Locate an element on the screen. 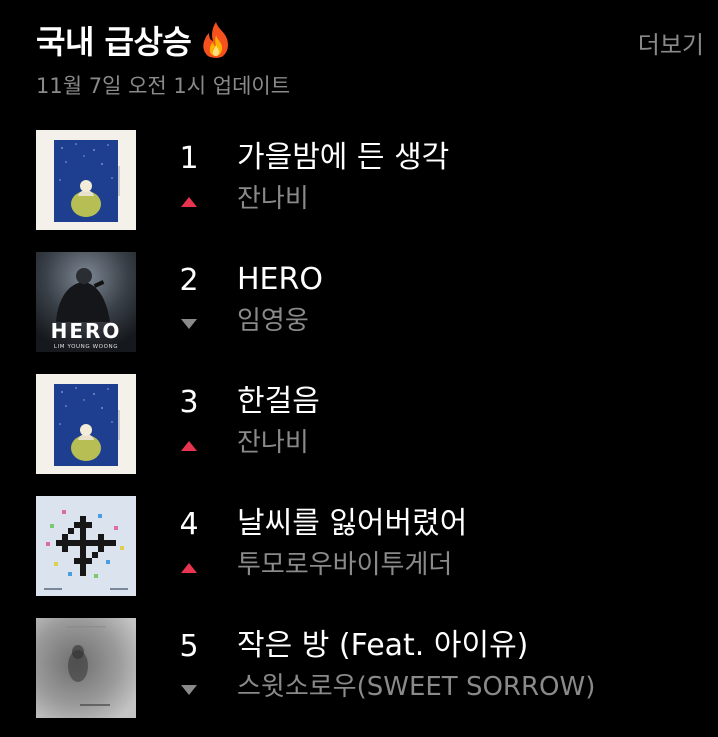 This screenshot has width=718, height=737. header: 국내 급상승 더보기 is located at coordinates (370, 45).